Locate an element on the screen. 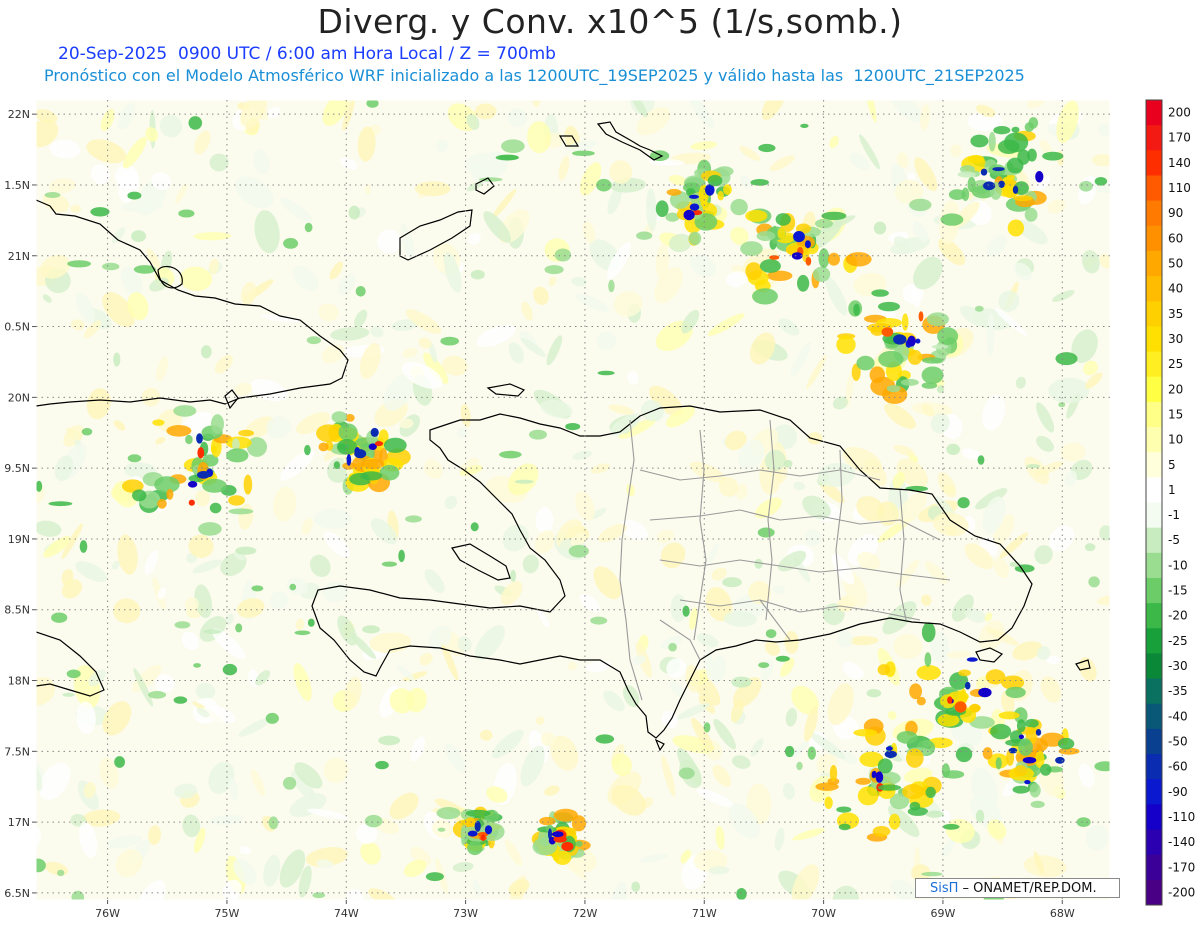  chart-title: Diverg. y Conv. x10^5 (1/s,somb.) is located at coordinates (610, 21).